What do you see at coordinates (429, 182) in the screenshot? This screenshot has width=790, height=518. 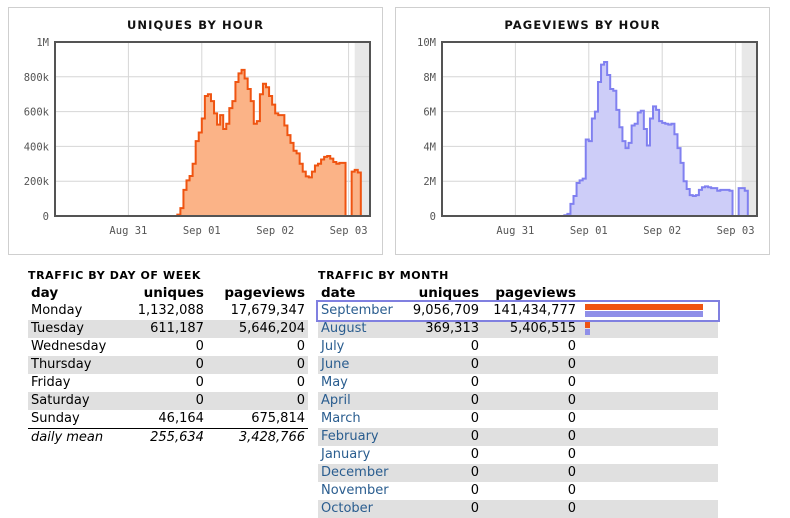 I see `chart-ytick-label: 2M` at bounding box center [429, 182].